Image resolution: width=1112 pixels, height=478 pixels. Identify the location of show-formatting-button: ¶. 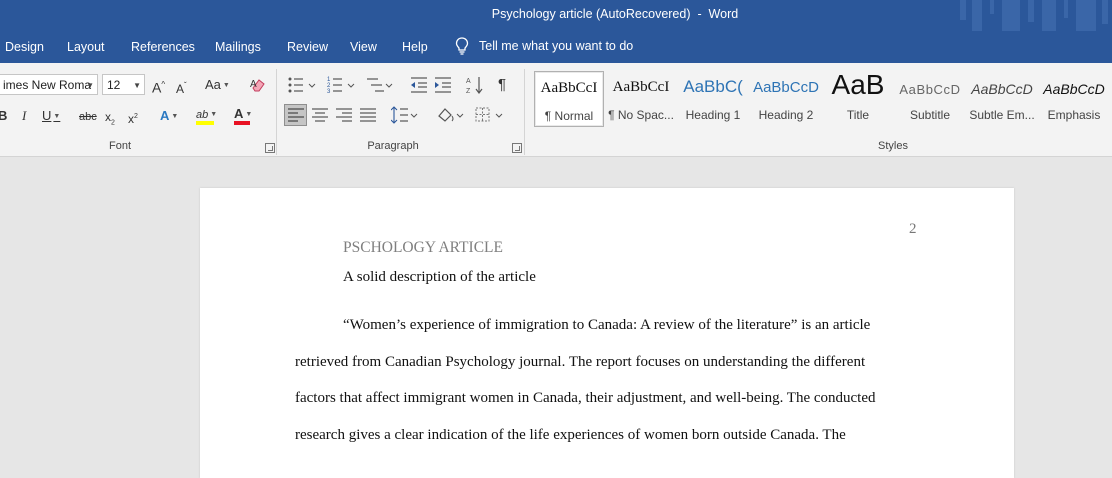
(502, 85).